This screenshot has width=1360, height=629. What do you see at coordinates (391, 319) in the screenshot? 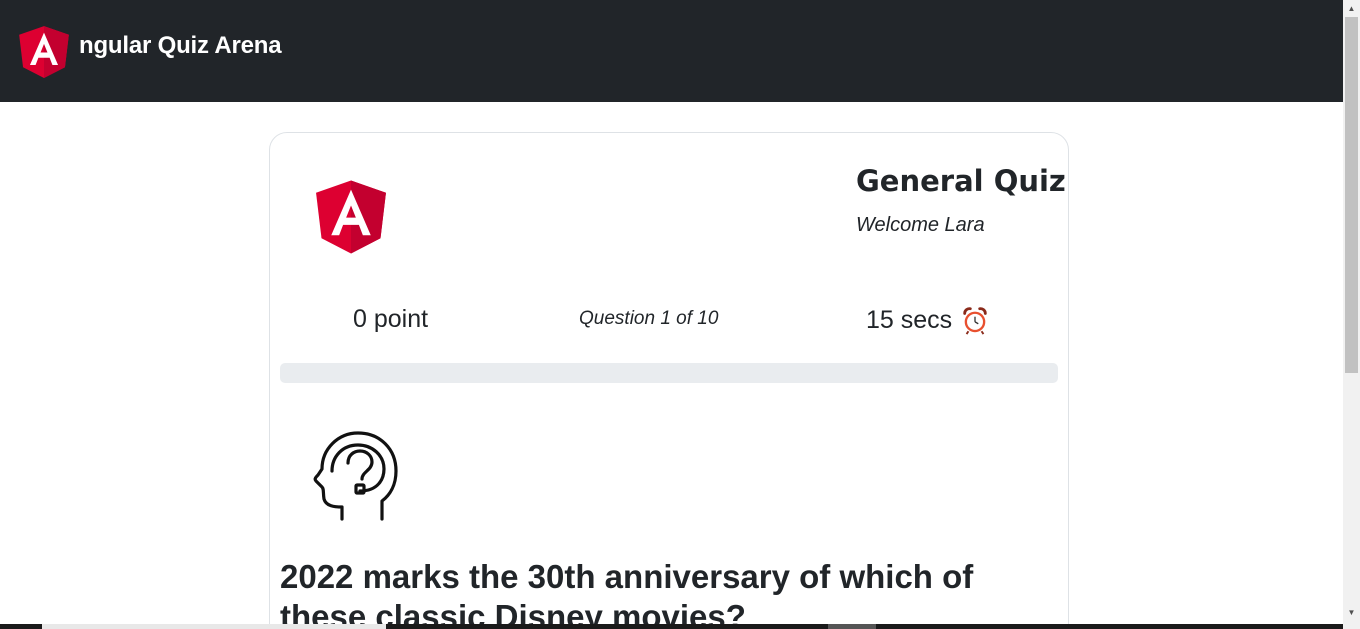
I see `points-display: 0 point` at bounding box center [391, 319].